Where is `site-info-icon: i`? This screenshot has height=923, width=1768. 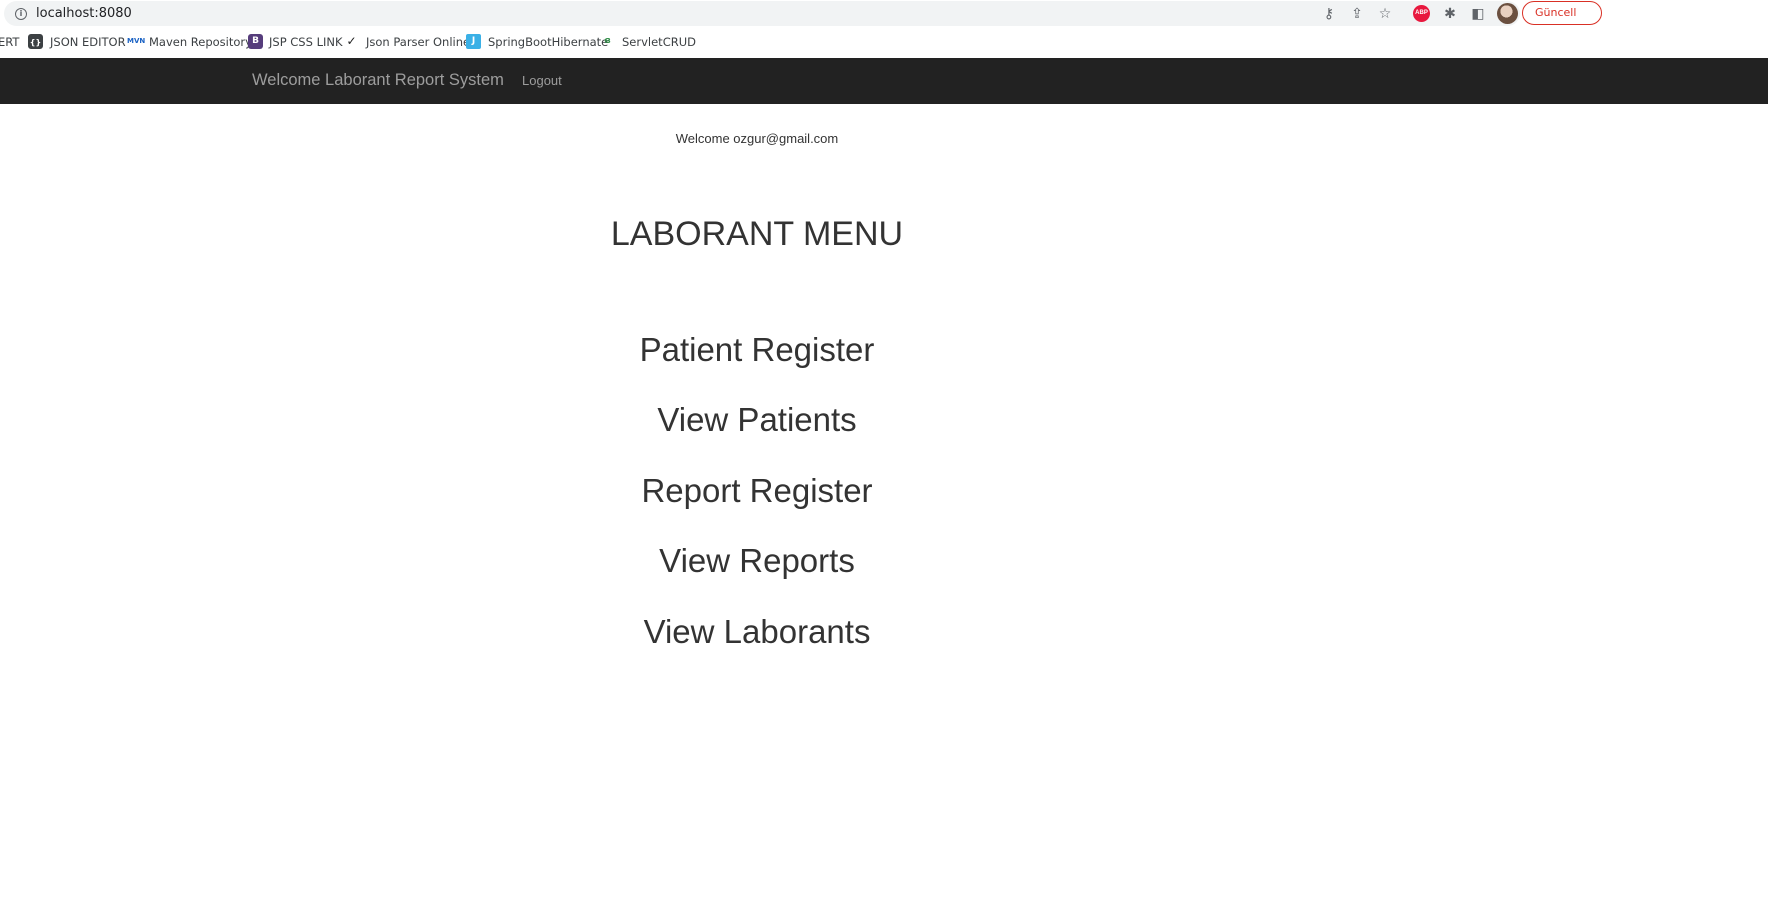 site-info-icon: i is located at coordinates (21, 14).